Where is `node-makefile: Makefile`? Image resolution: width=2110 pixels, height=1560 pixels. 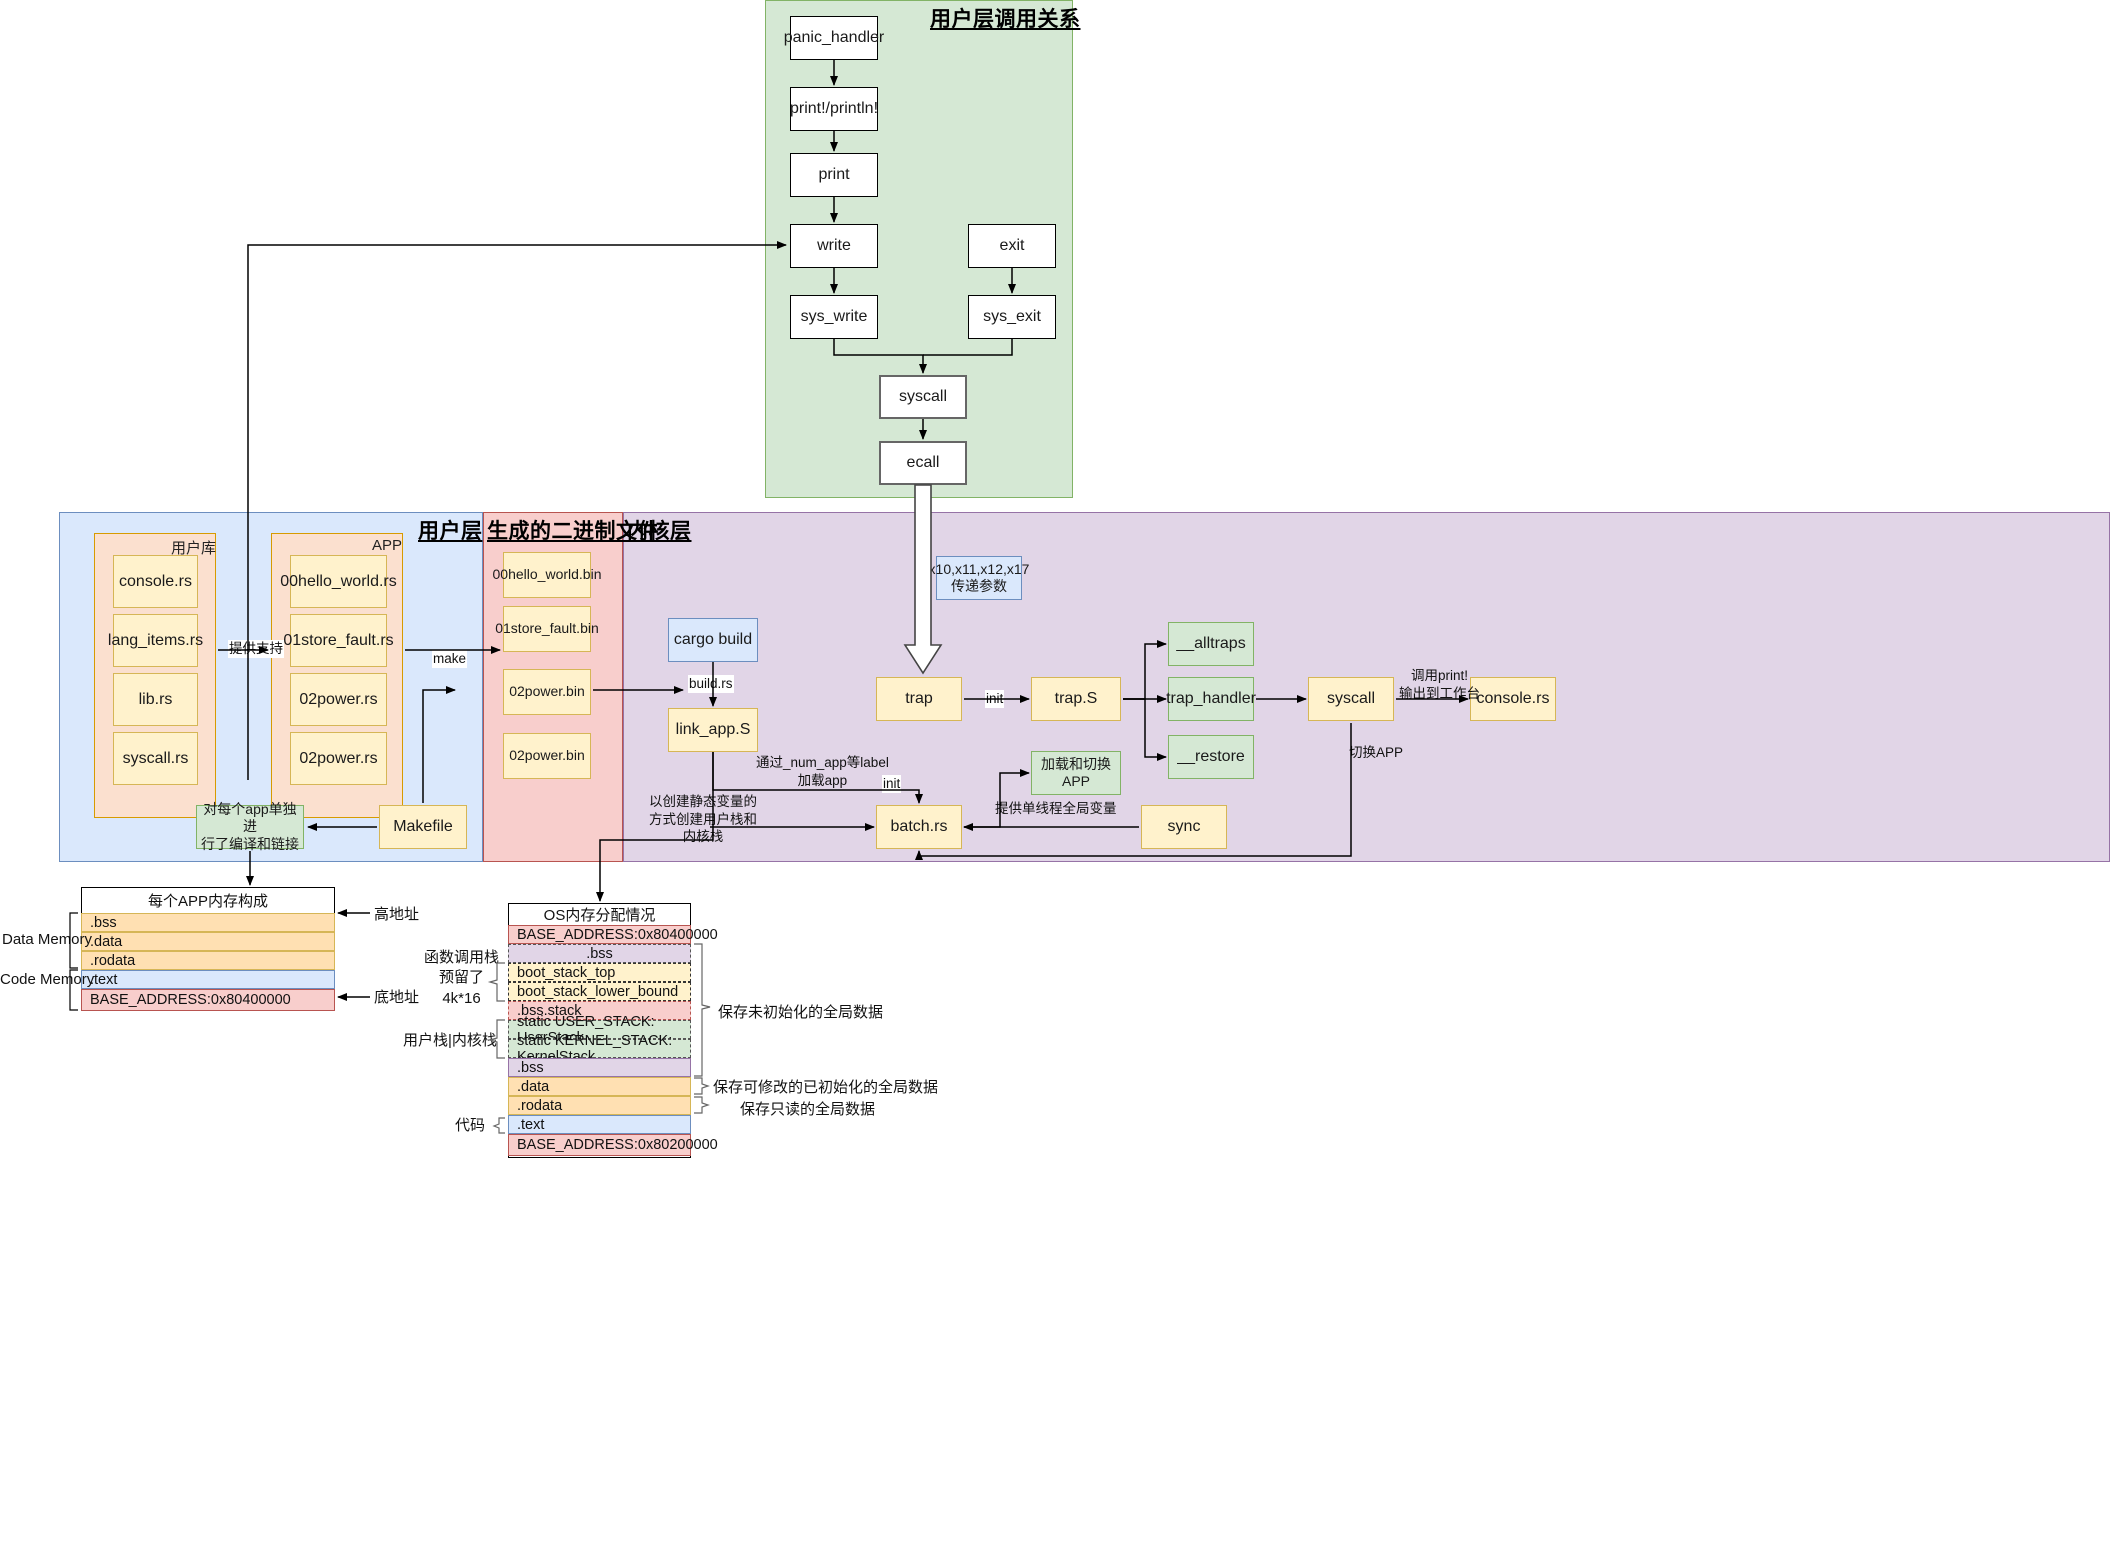
node-makefile: Makefile is located at coordinates (423, 827).